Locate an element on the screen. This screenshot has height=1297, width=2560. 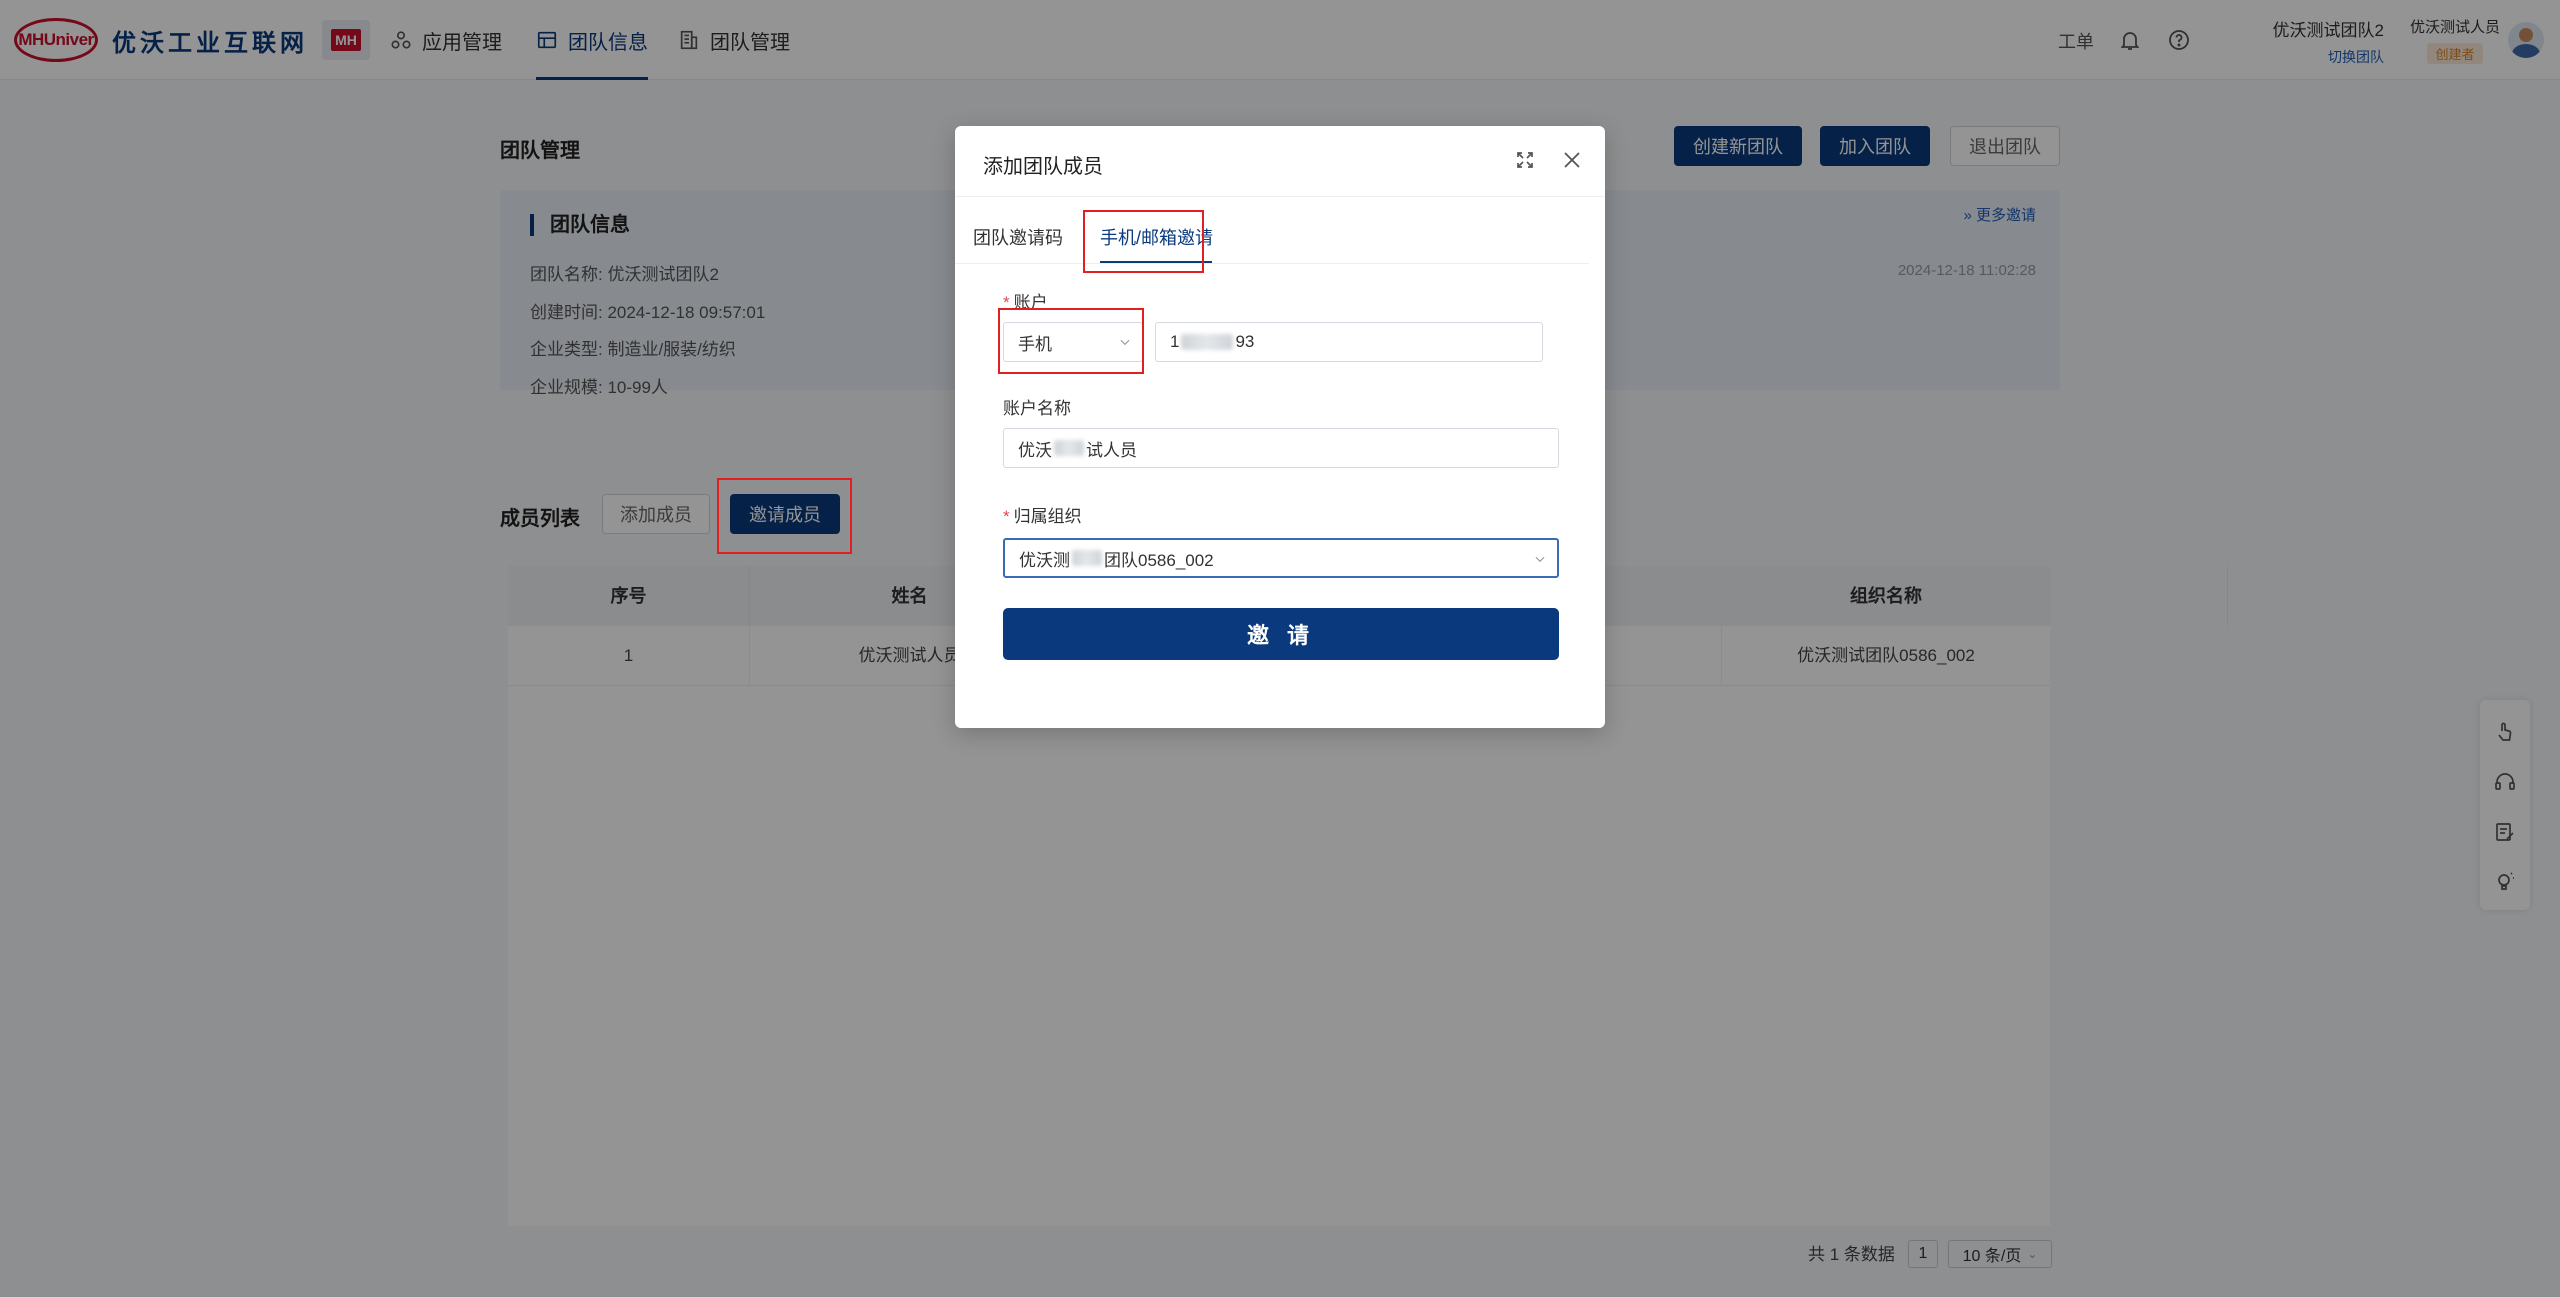
tabs-divider is located at coordinates (1272, 263).